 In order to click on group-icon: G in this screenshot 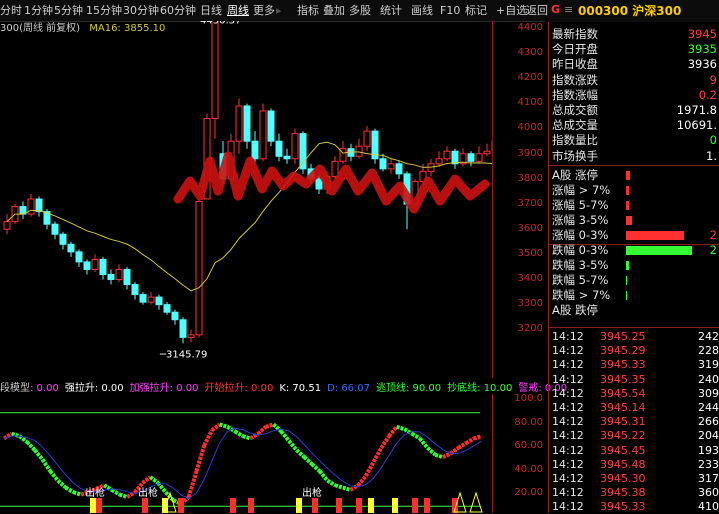, I will do `click(555, 9)`.